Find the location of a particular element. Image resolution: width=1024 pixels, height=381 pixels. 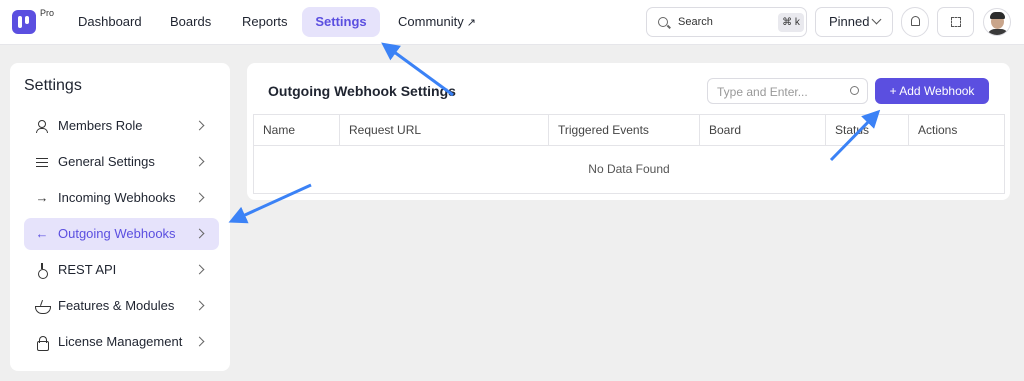

nav-boards: Boards is located at coordinates (190, 22).